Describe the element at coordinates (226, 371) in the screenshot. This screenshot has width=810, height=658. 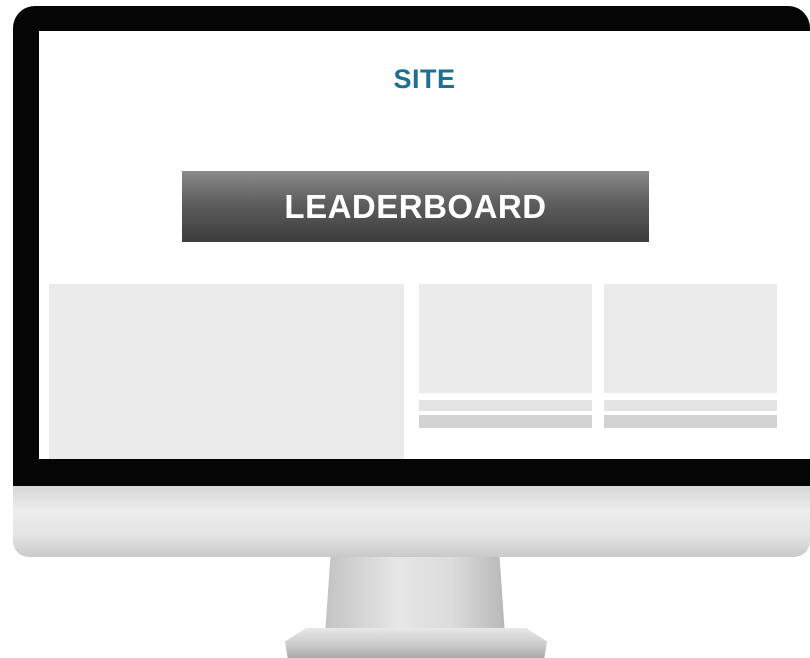
I see `featured-content-placeholder` at that location.